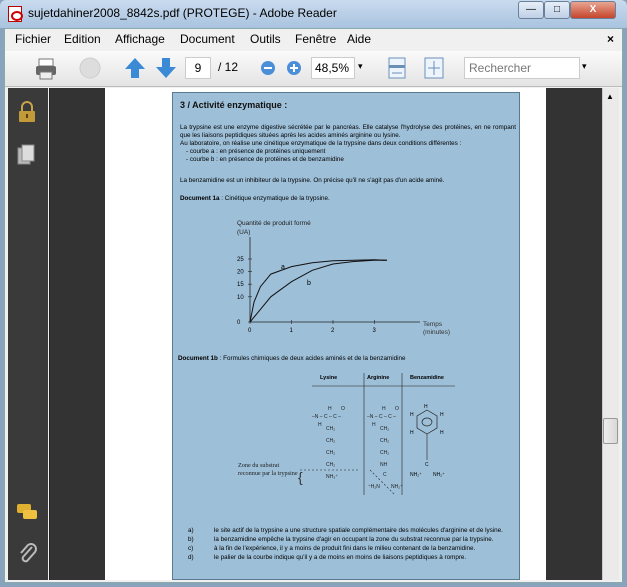  Describe the element at coordinates (531, 10) in the screenshot. I see `minimize-button: —` at that location.